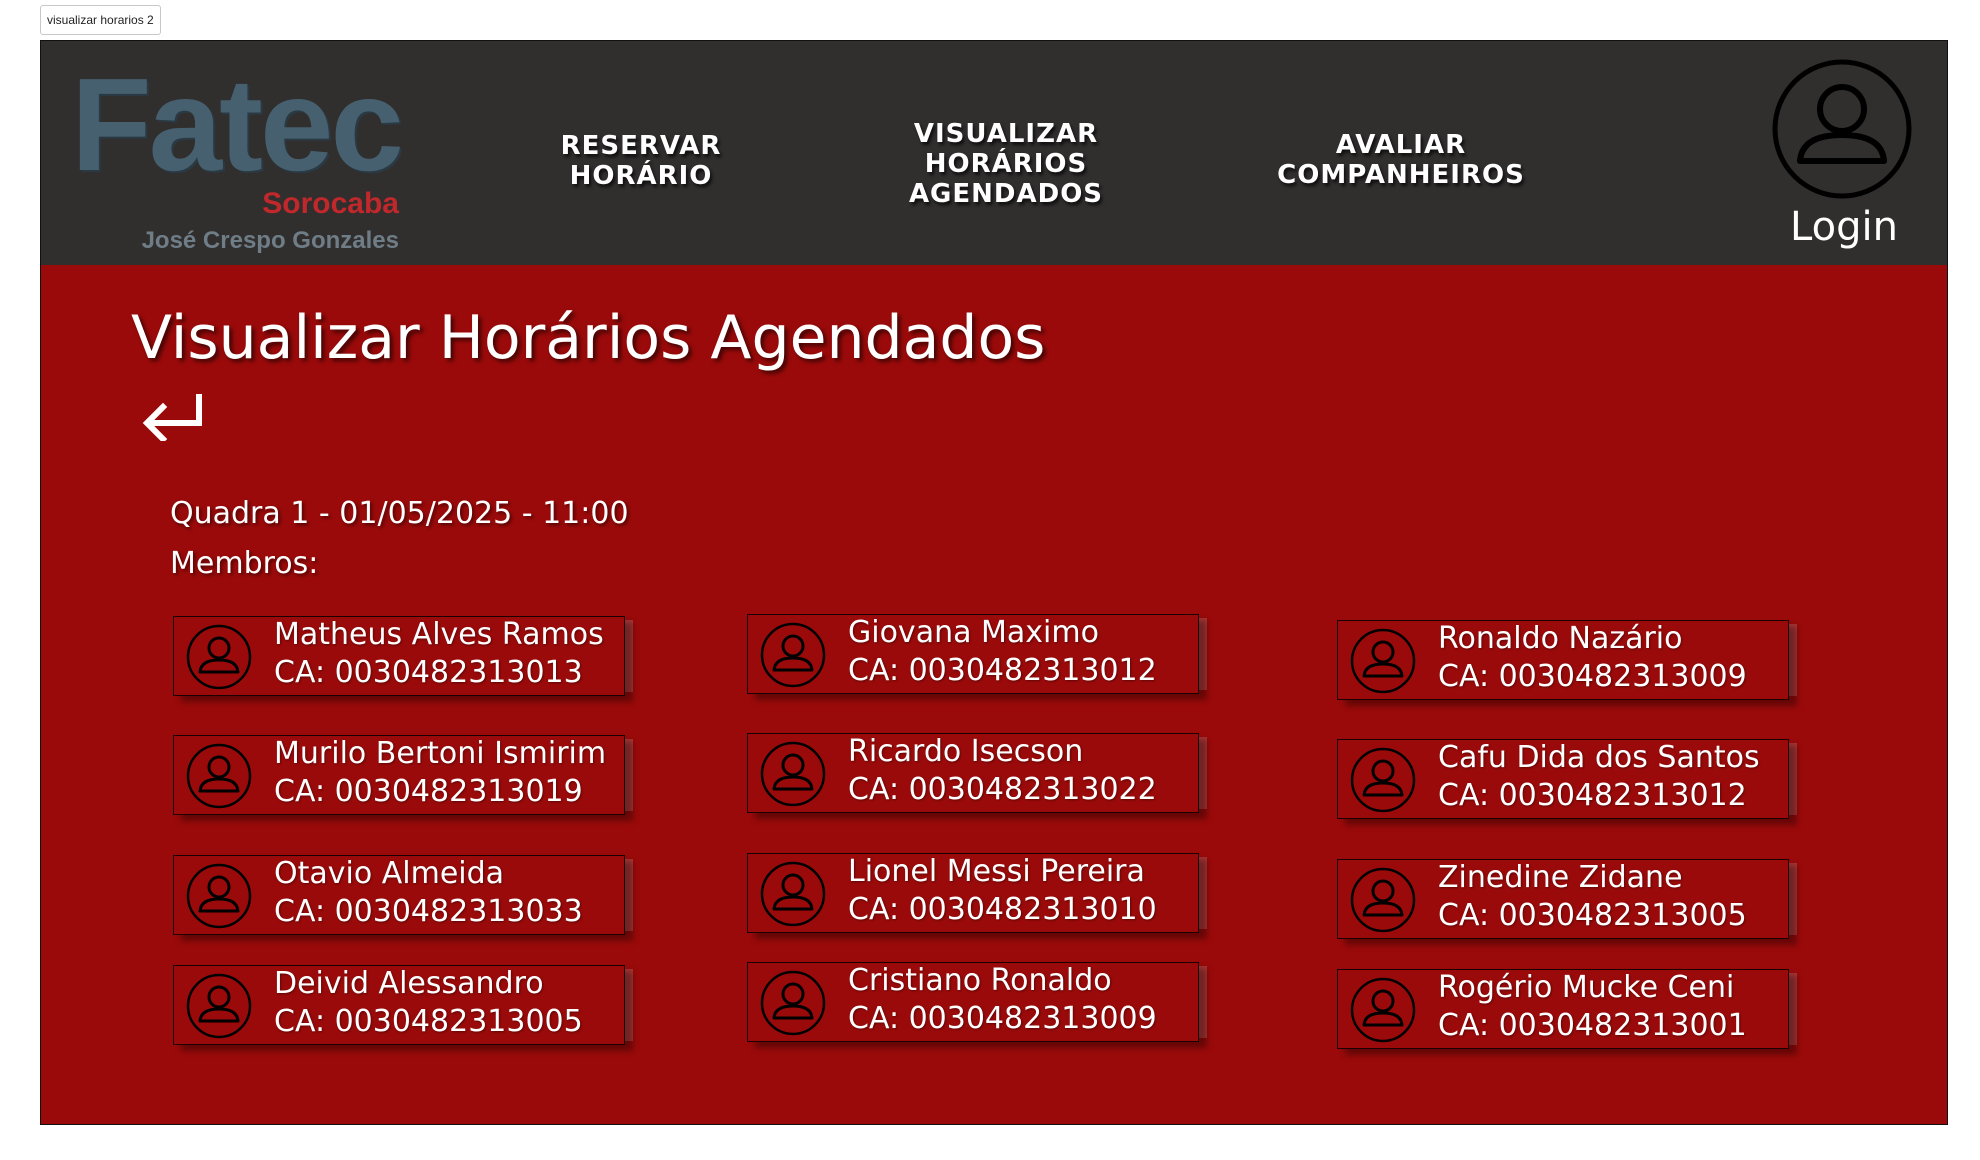 This screenshot has width=1980, height=1160. Describe the element at coordinates (980, 980) in the screenshot. I see `member-name: Cristiano Ronaldo` at that location.